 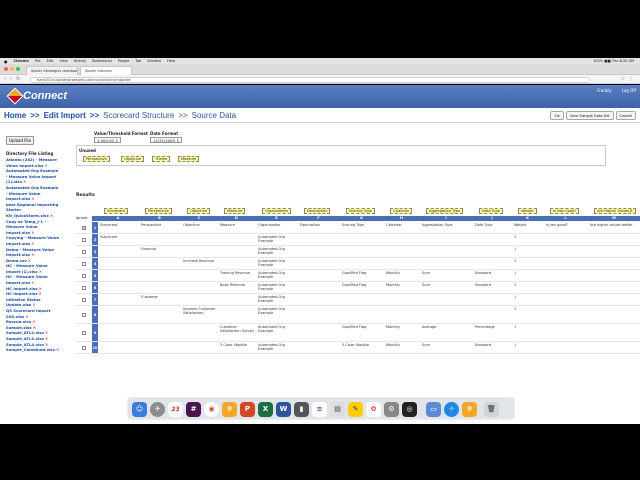 I want to click on chrome-icon: ◉, so click(x=211, y=409).